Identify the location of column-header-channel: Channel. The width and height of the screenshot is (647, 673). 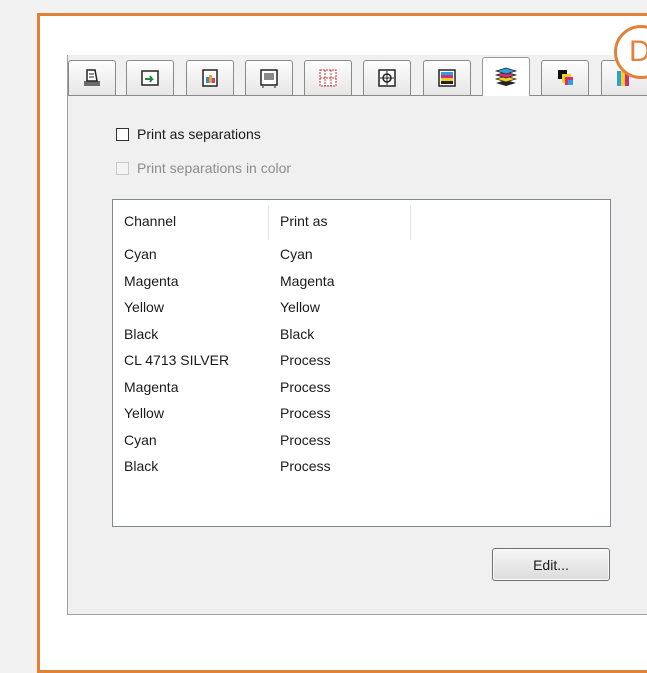
(150, 221).